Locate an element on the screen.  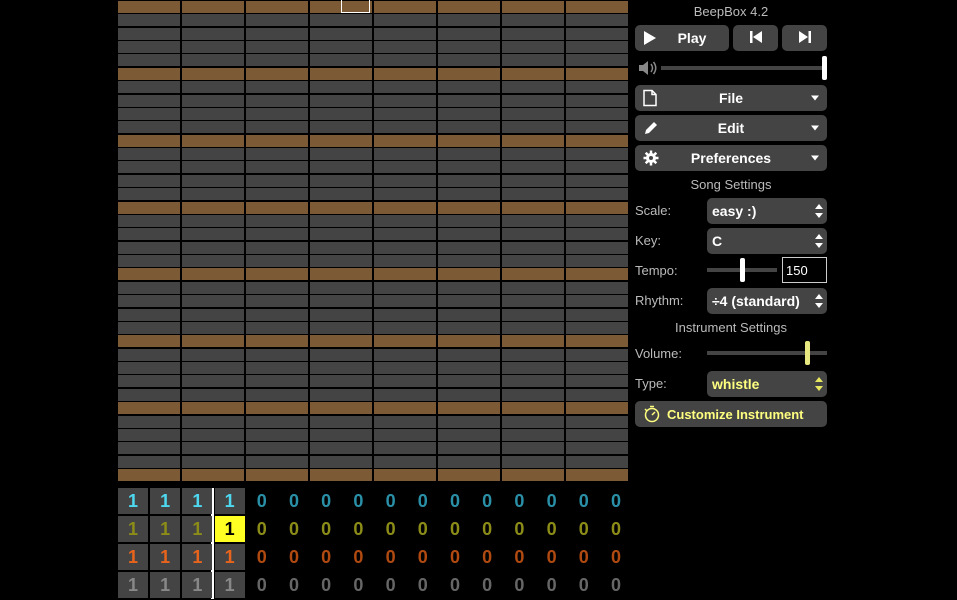
instrument-volume-thumb is located at coordinates (807, 353).